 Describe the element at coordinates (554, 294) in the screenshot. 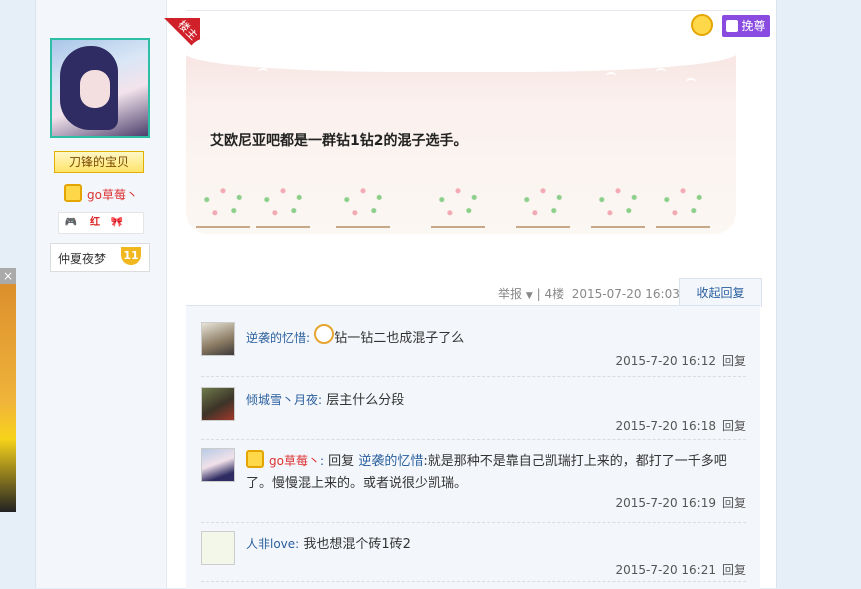

I see `floor-number: 4楼` at that location.